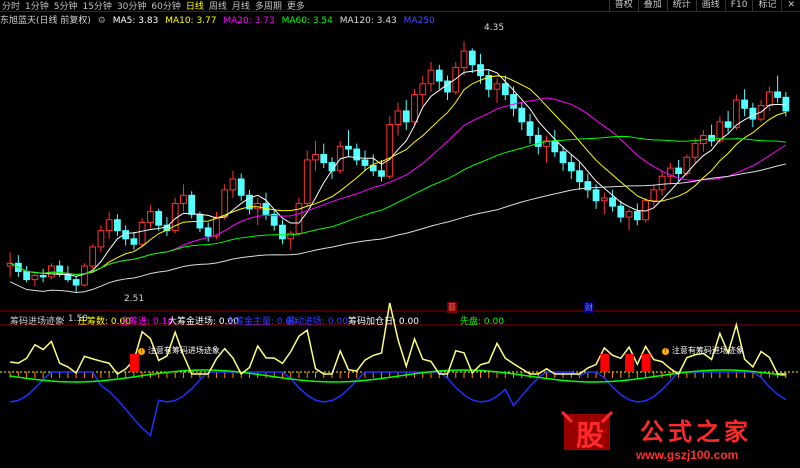 Image resolution: width=800 pixels, height=468 pixels. I want to click on event-marker-mu: 募, so click(452, 307).